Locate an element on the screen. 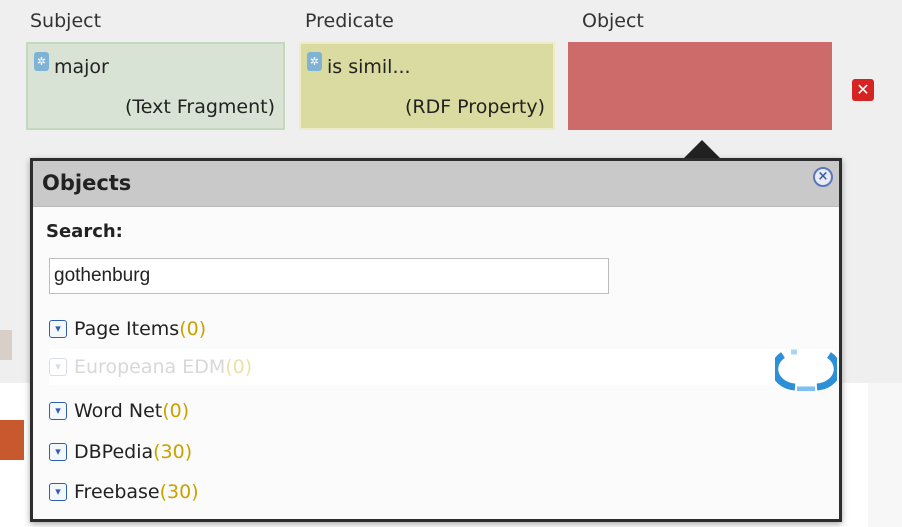 Image resolution: width=902 pixels, height=527 pixels. source-freebase: ▾ Freebase(30) is located at coordinates (442, 492).